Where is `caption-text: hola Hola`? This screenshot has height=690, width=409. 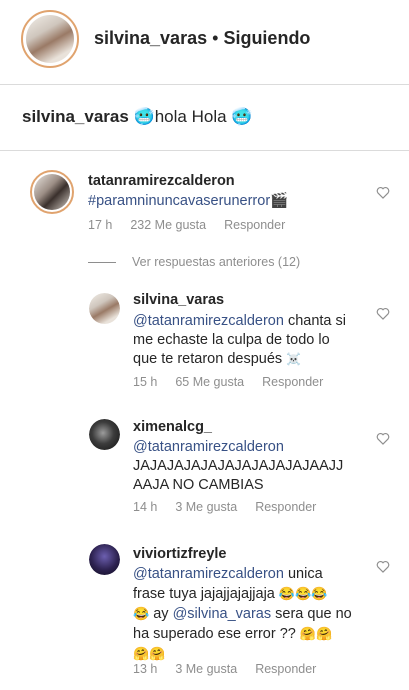
caption-text: hola Hola is located at coordinates (190, 116).